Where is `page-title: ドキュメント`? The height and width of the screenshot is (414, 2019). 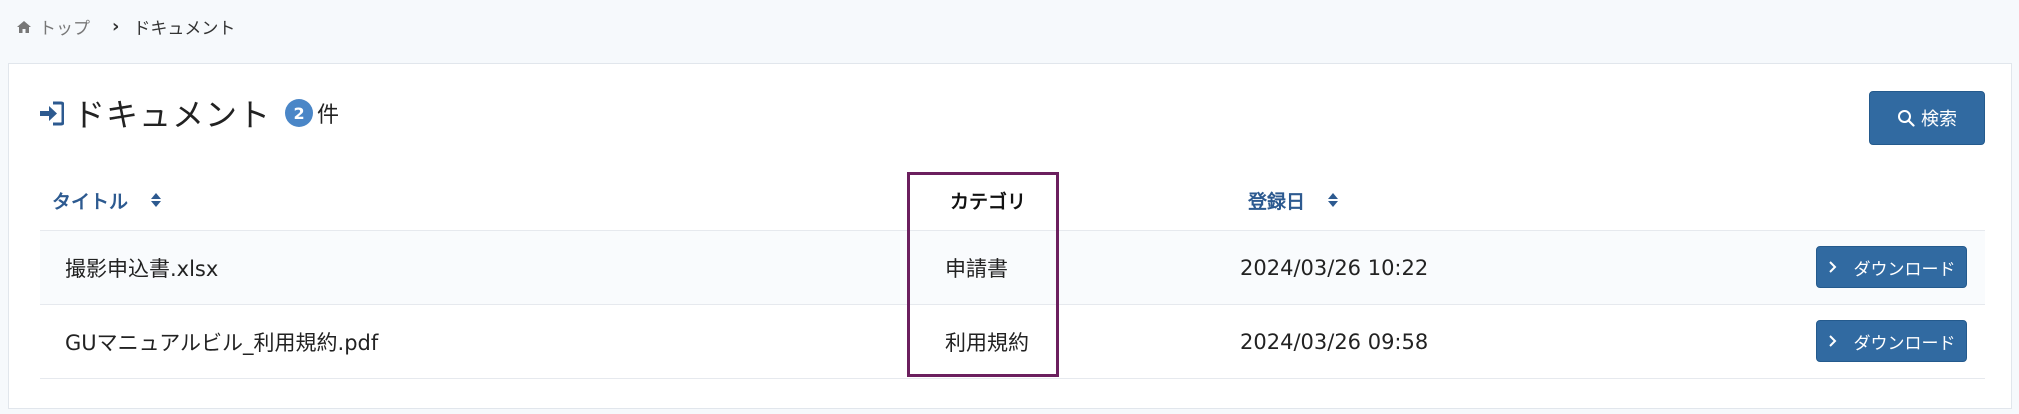
page-title: ドキュメント is located at coordinates (172, 115).